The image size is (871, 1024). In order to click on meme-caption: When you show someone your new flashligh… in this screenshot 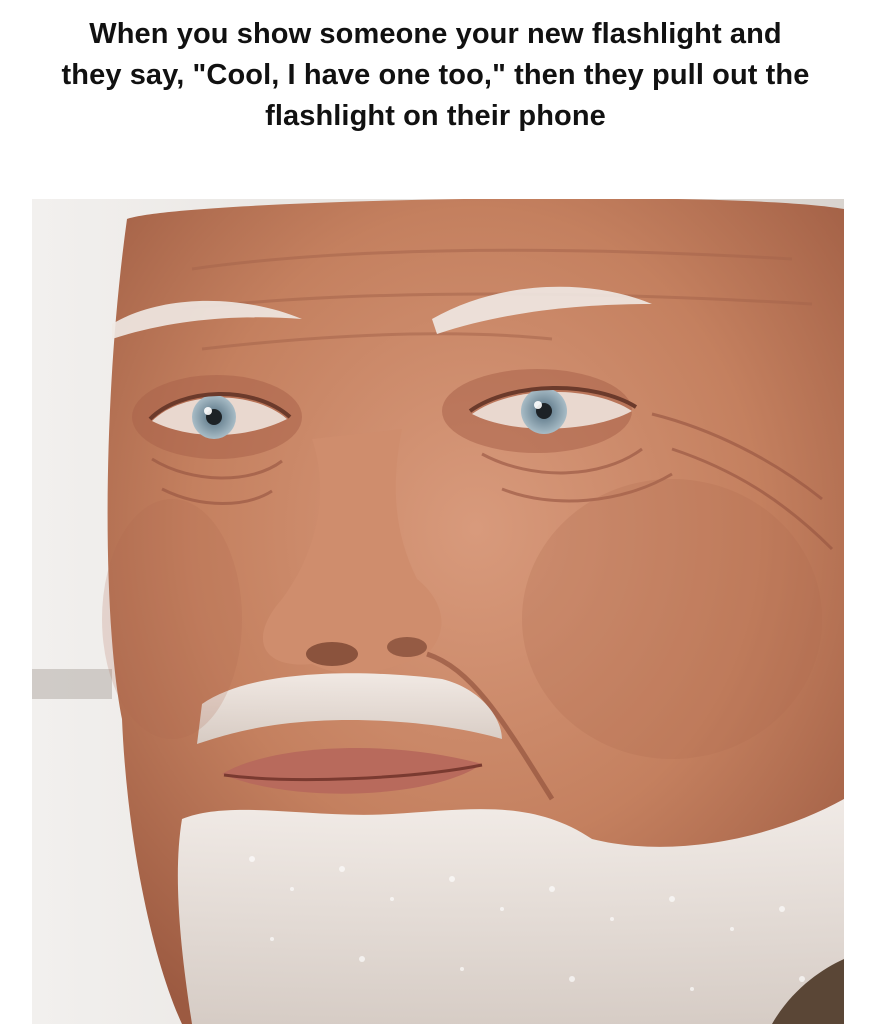, I will do `click(435, 75)`.